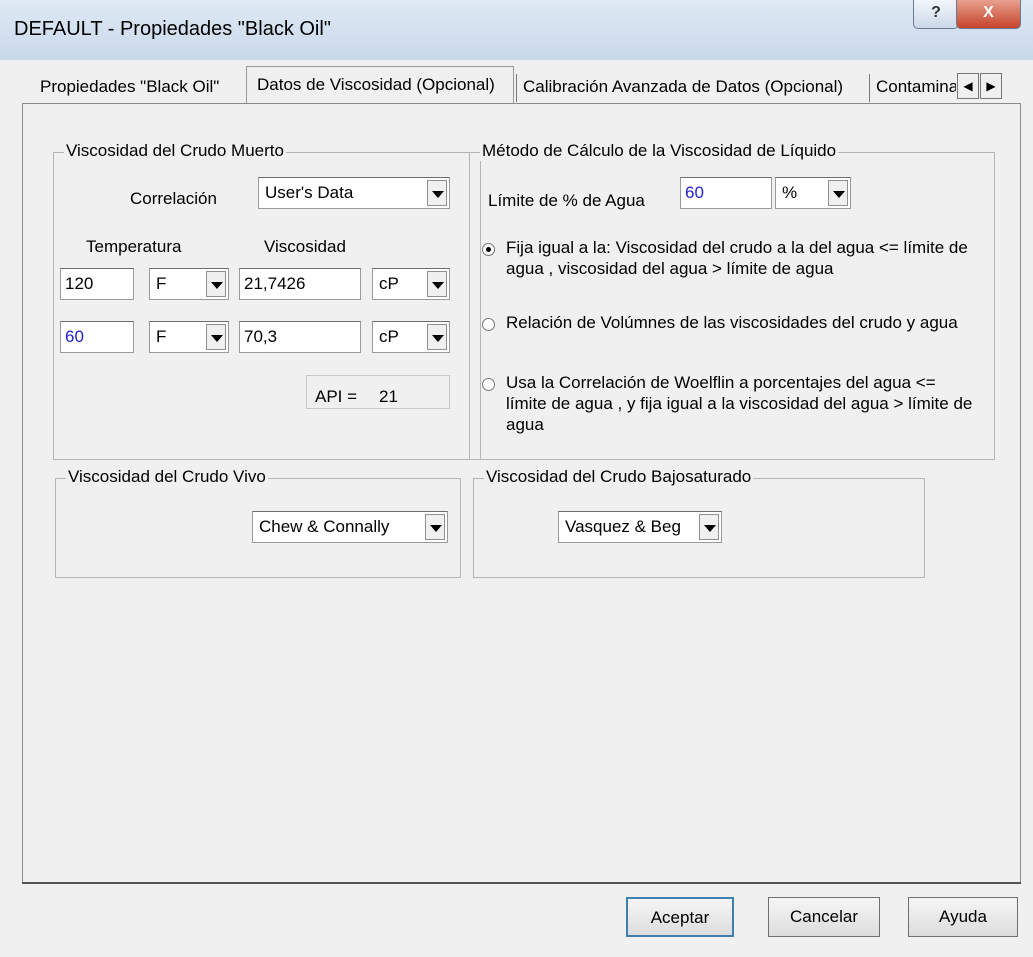  I want to click on close-icon: X, so click(988, 14).